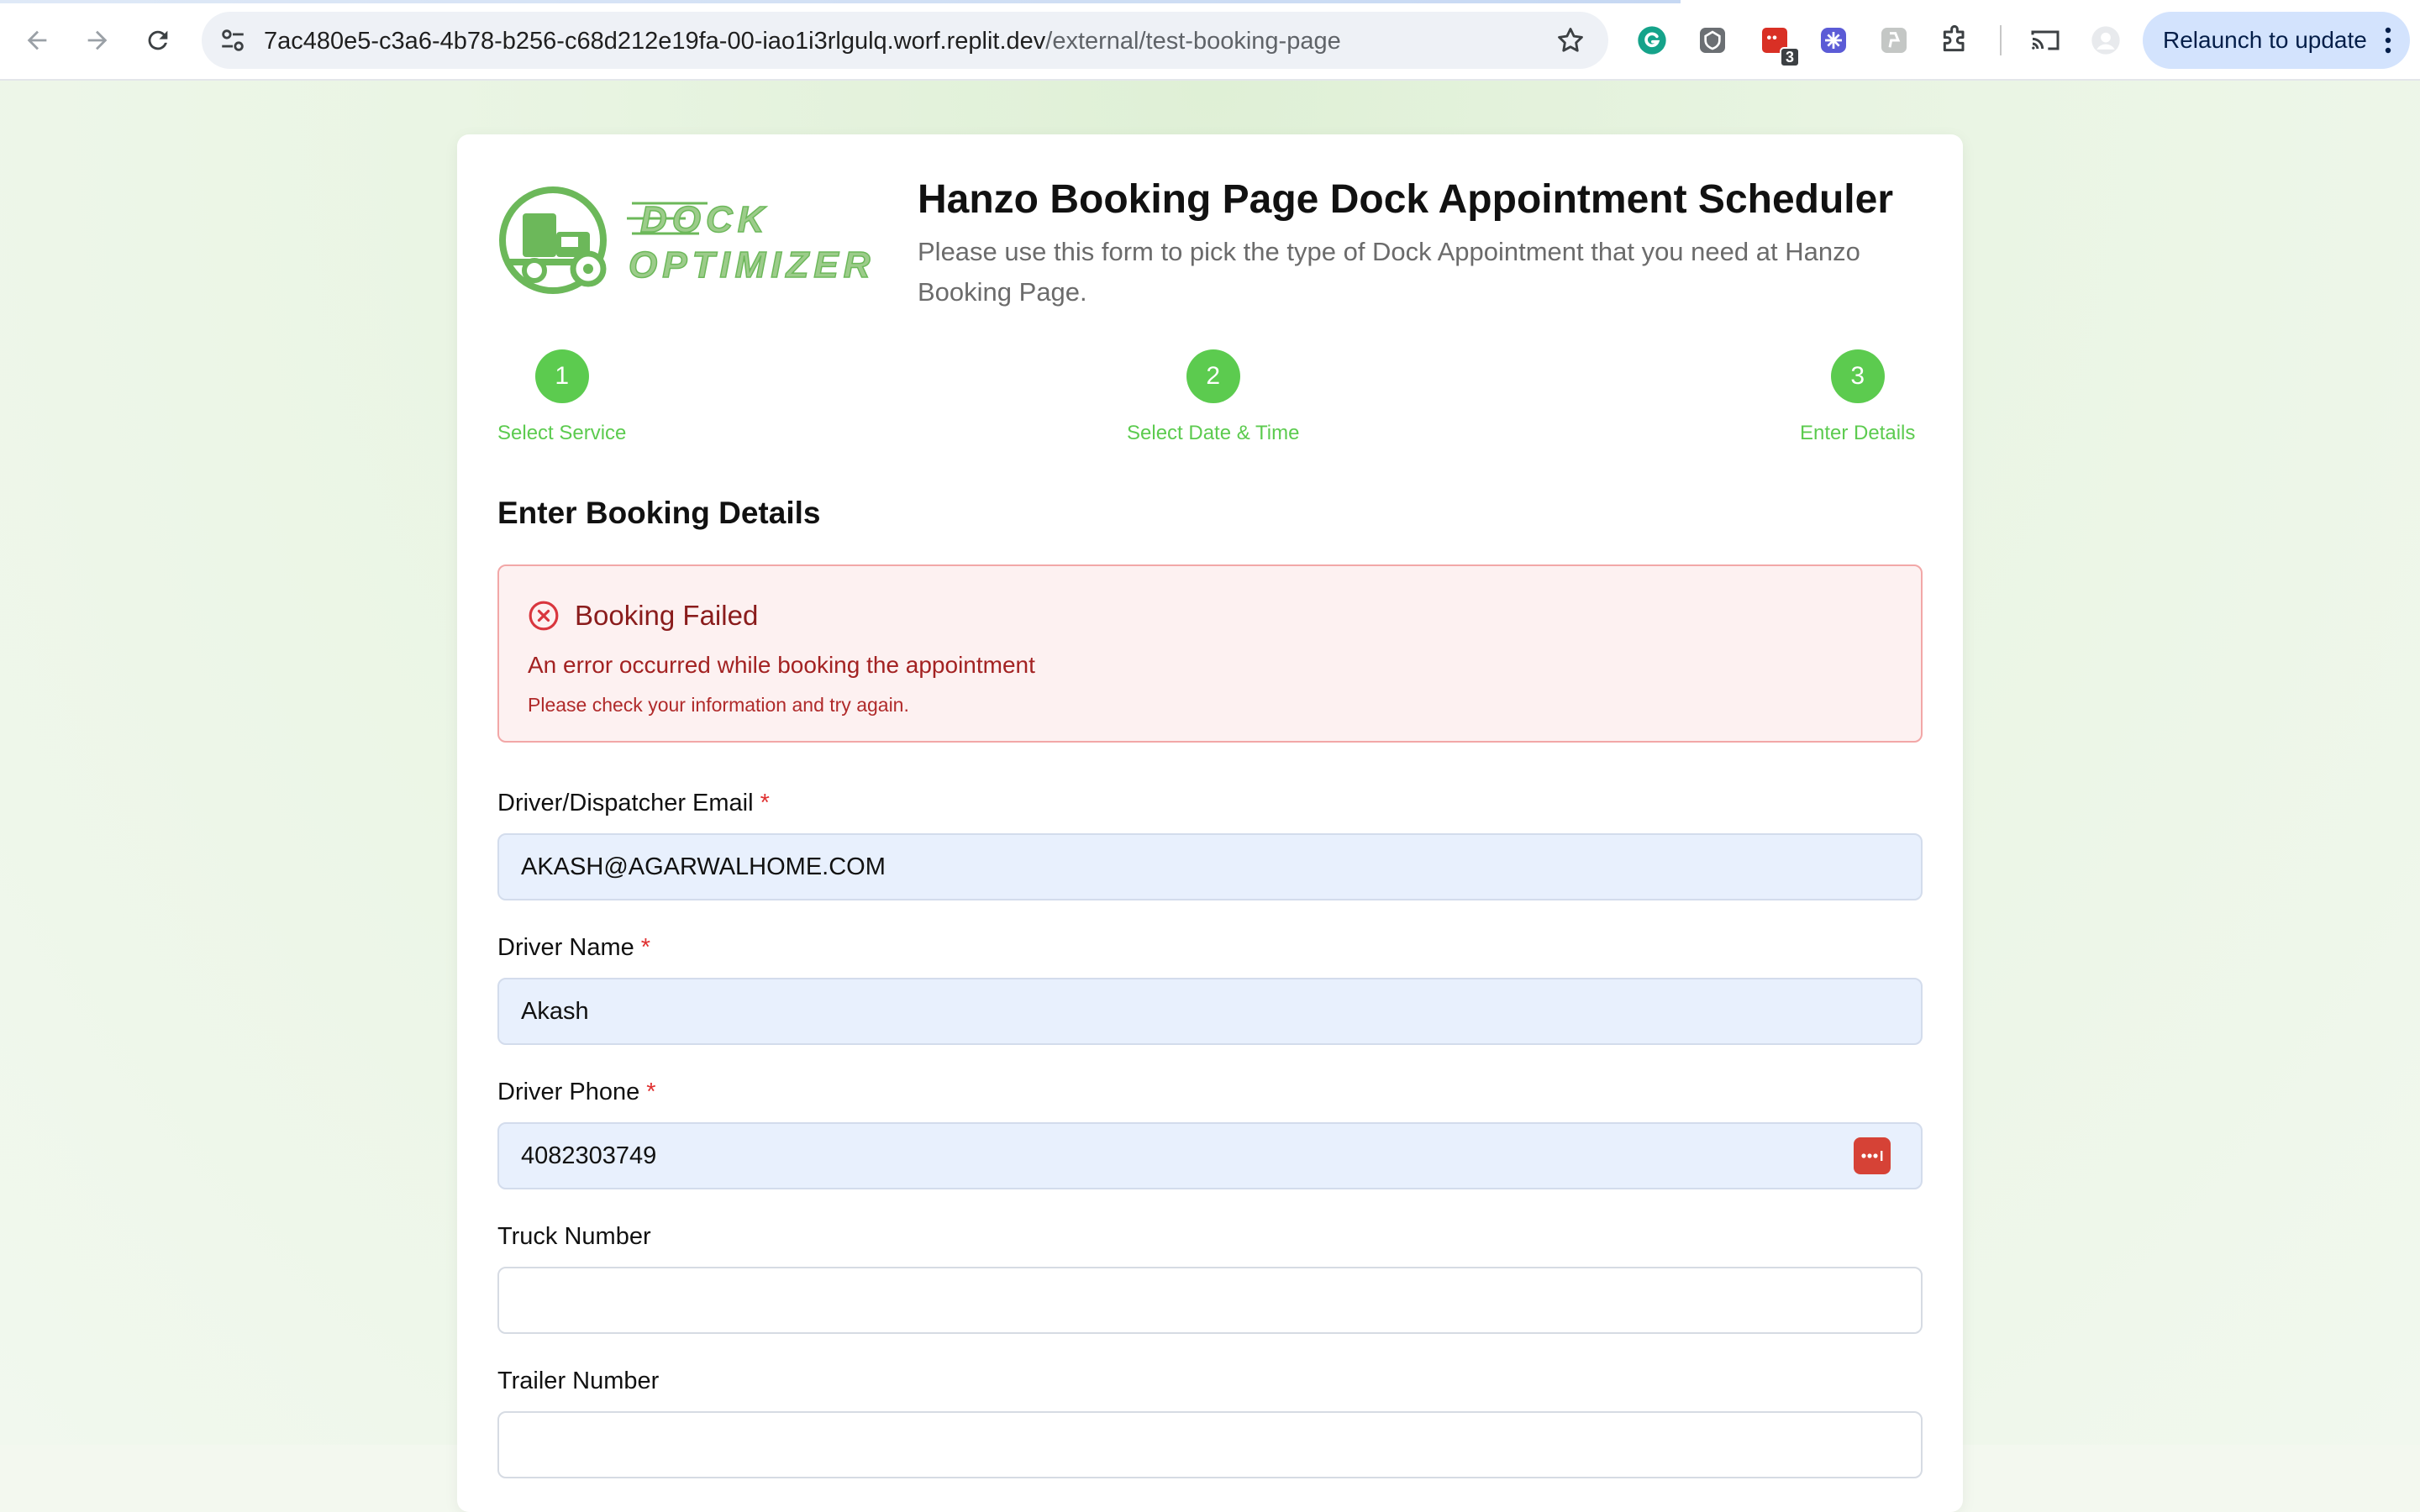  I want to click on step-enter-details: 3 Enter Details, so click(1858, 397).